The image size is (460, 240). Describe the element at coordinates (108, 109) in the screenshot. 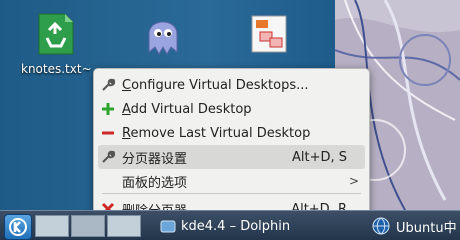

I see `plus-icon` at that location.